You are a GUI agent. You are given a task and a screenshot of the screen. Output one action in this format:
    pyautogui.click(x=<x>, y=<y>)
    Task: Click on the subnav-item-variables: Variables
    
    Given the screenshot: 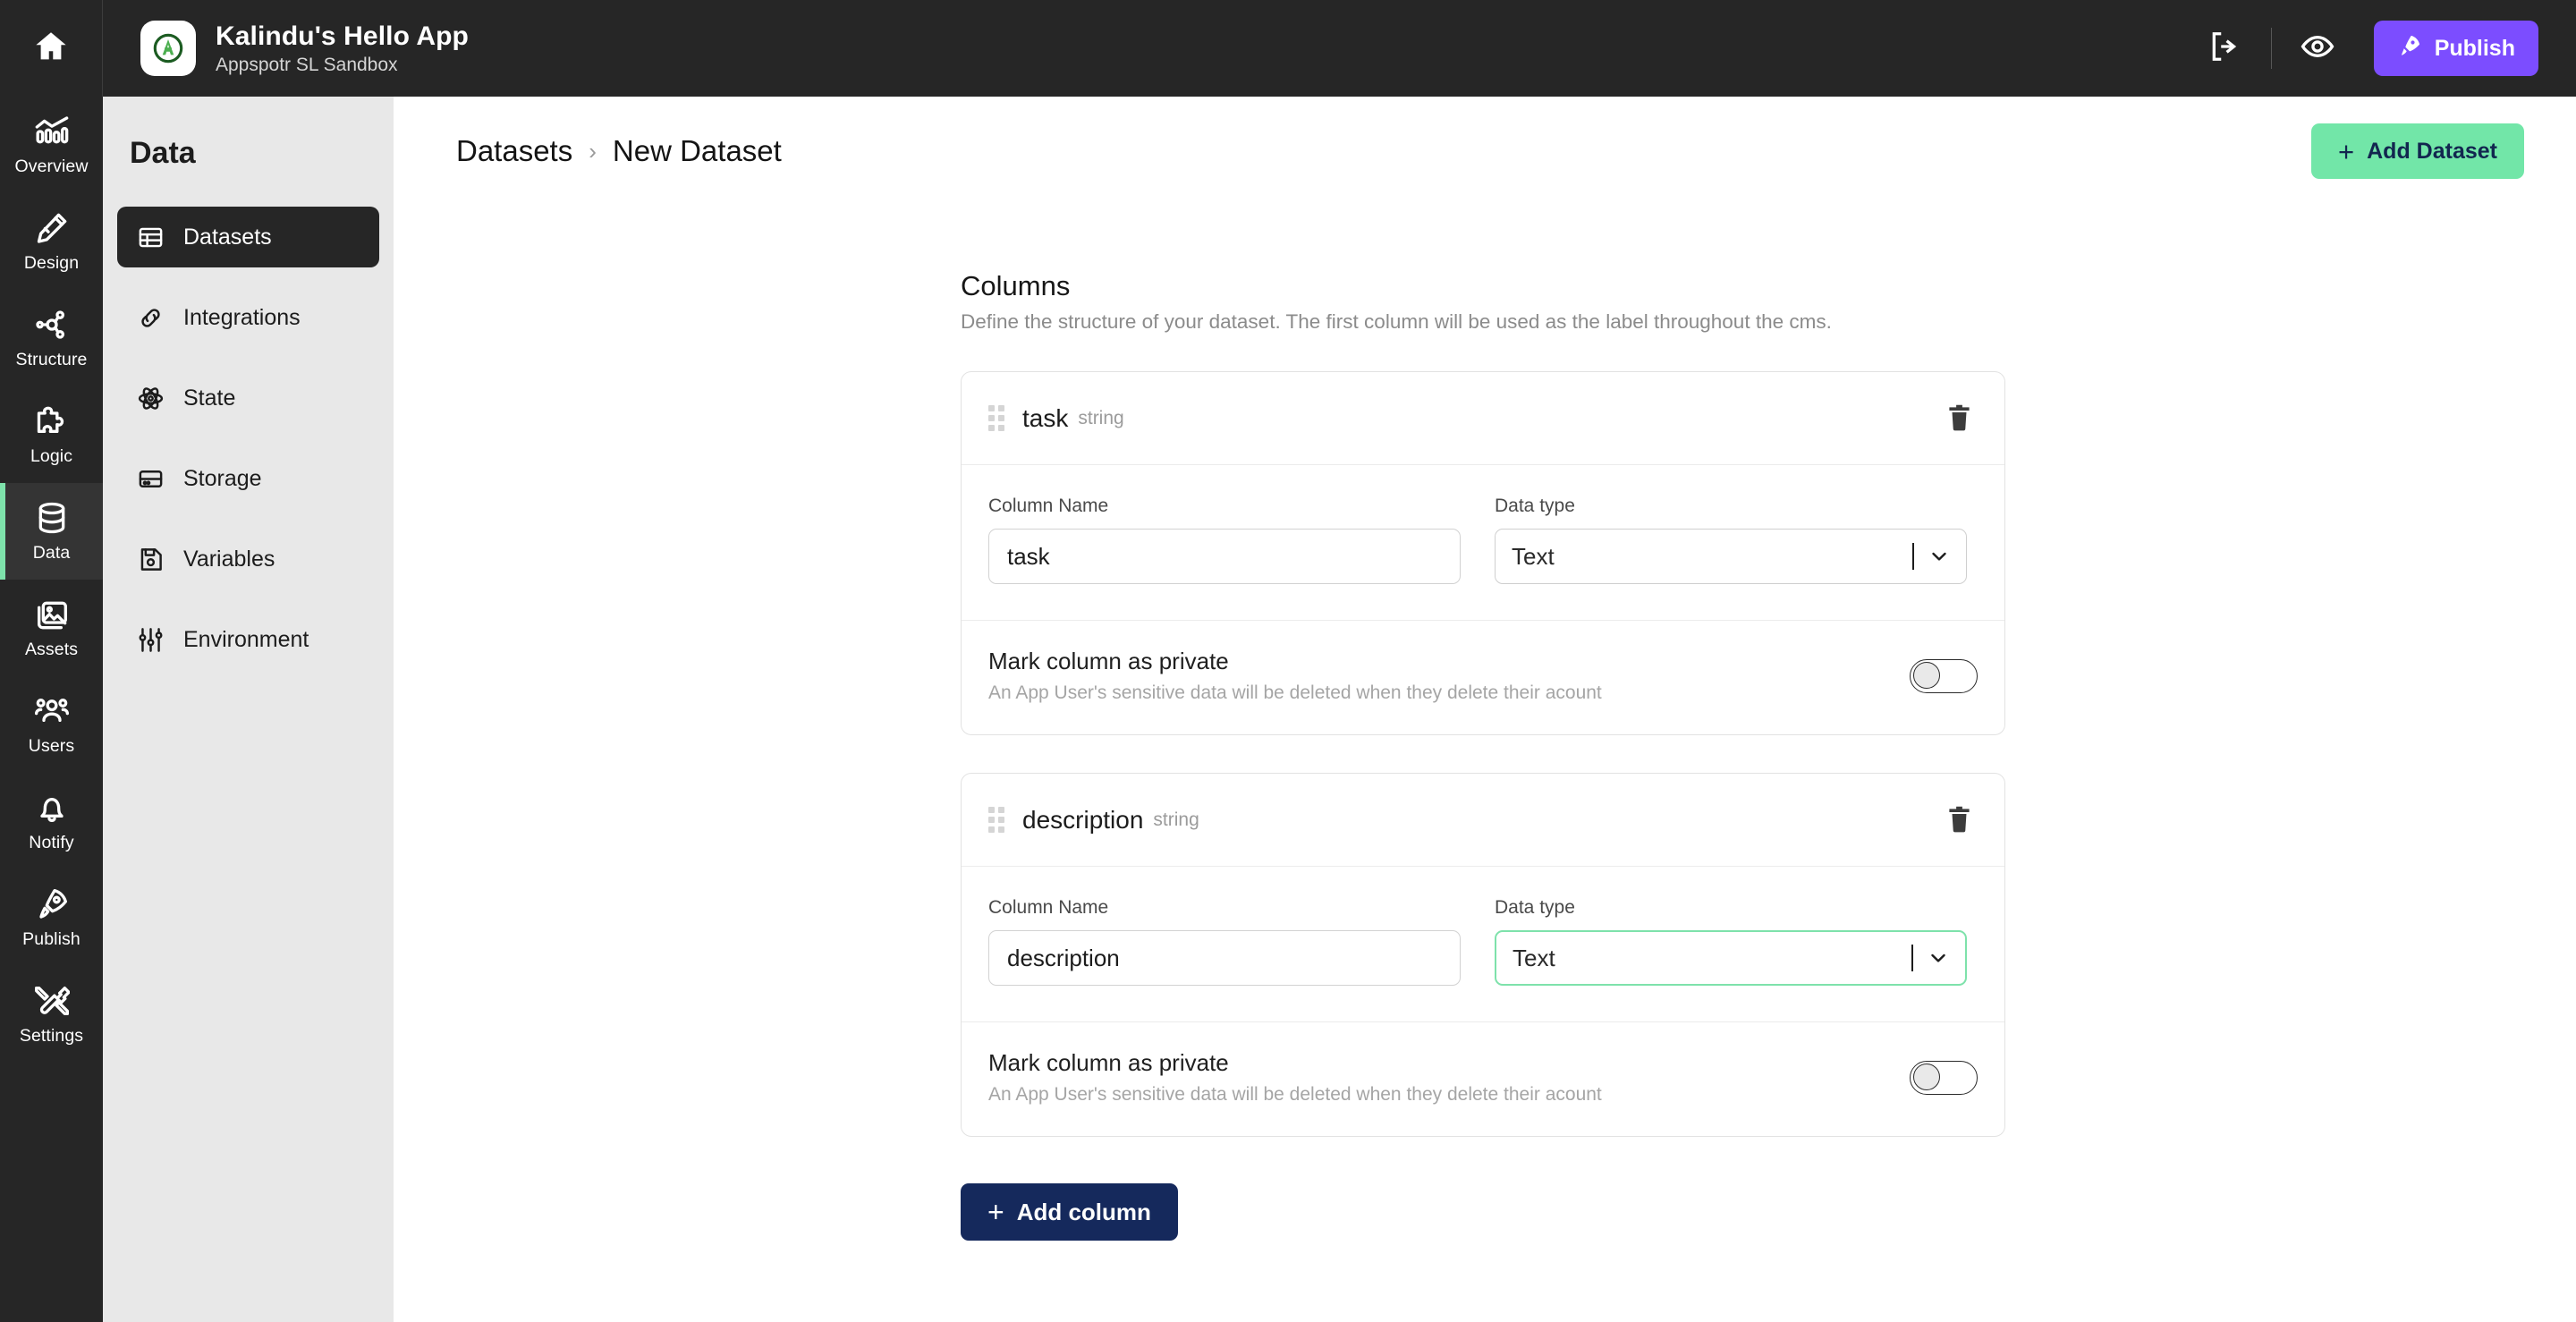 What is the action you would take?
    pyautogui.click(x=248, y=559)
    